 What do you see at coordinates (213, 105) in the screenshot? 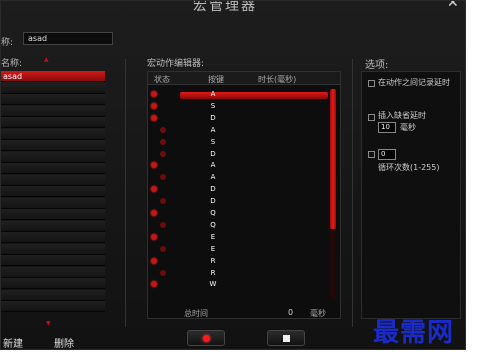
I see `event-key: S` at bounding box center [213, 105].